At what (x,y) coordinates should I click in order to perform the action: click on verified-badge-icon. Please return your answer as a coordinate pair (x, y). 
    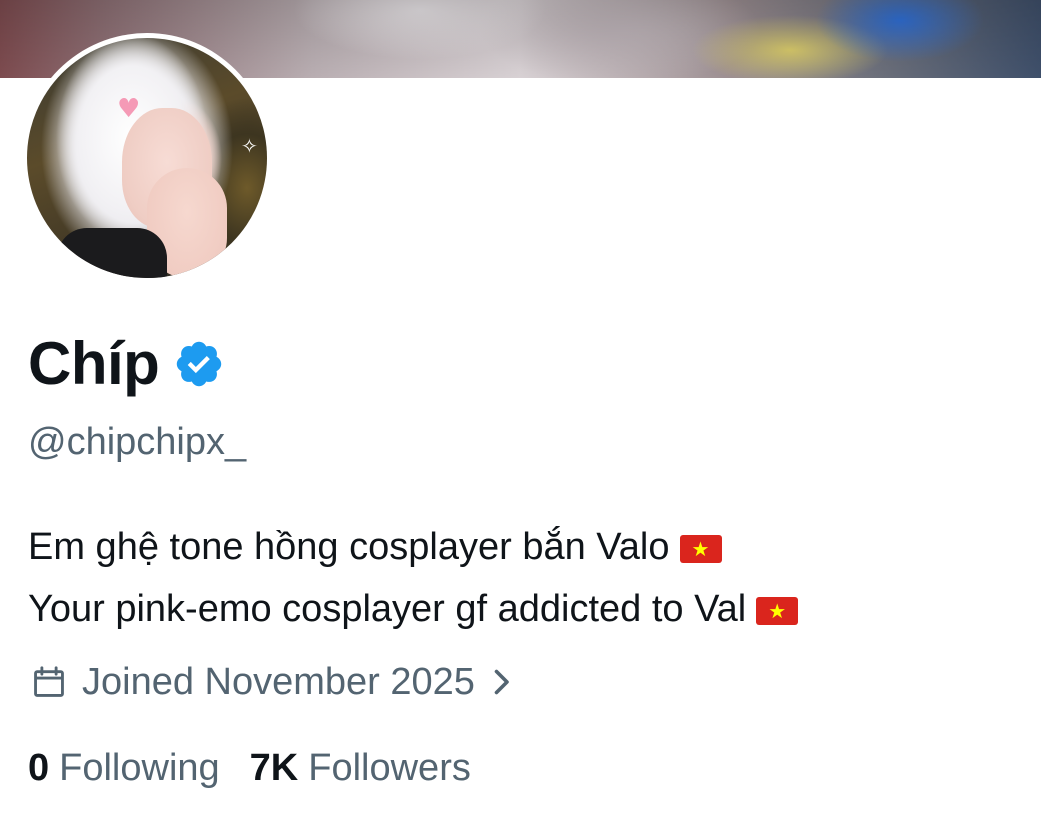
    Looking at the image, I should click on (199, 364).